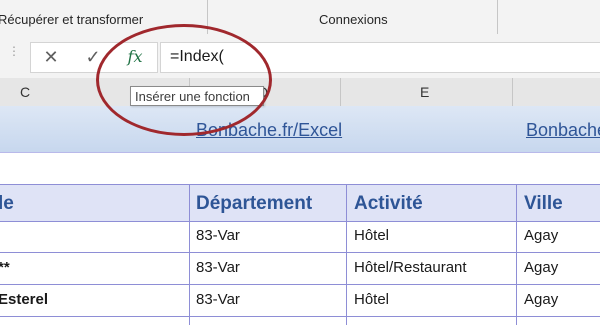 The image size is (600, 325). I want to click on row-divider, so click(300, 152).